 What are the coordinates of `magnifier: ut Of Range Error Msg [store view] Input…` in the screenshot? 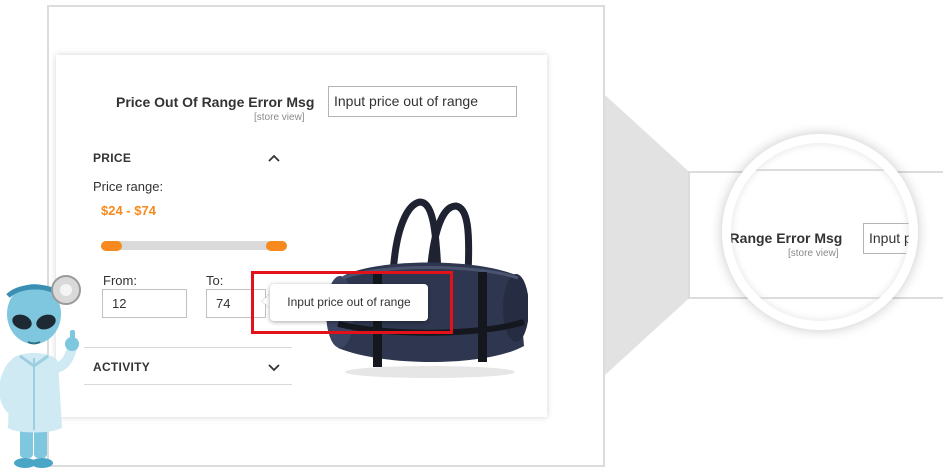 It's located at (820, 232).